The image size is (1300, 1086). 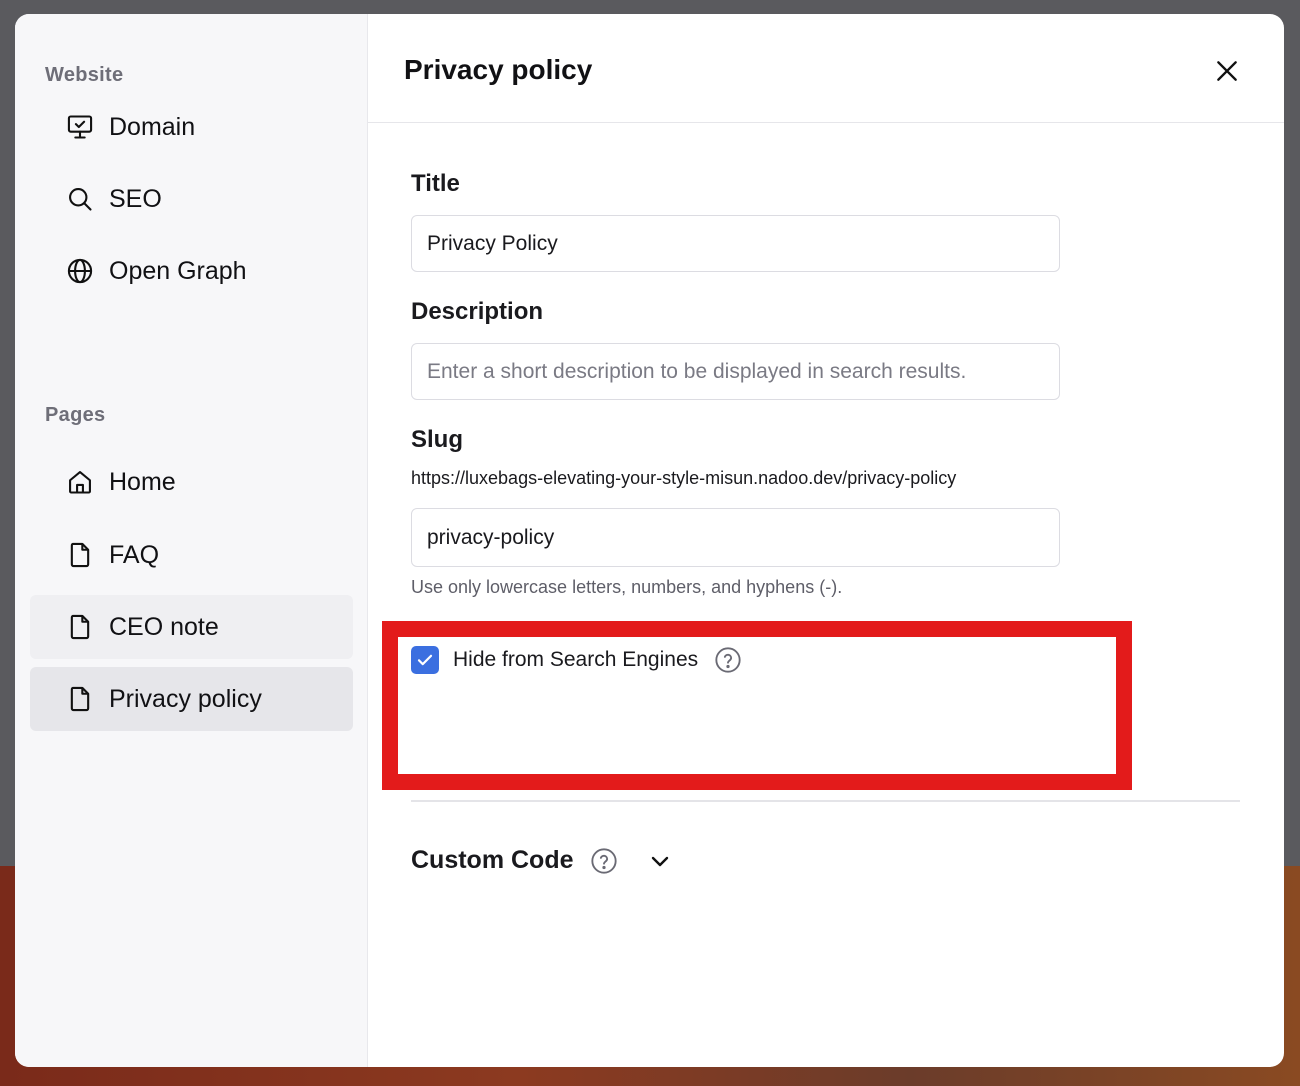 I want to click on sidebar-item-privacy-policy: Privacy policy, so click(x=191, y=699).